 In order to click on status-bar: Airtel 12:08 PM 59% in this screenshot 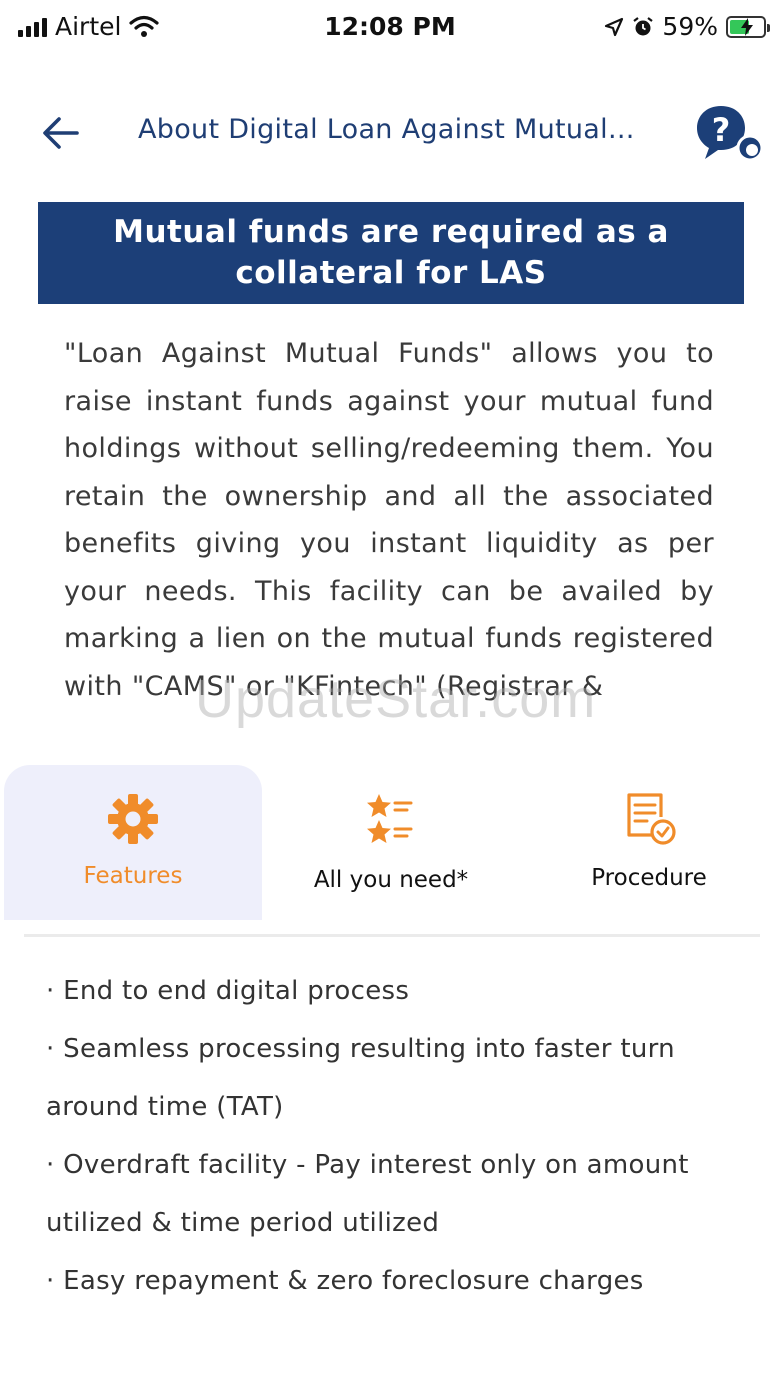, I will do `click(390, 29)`.